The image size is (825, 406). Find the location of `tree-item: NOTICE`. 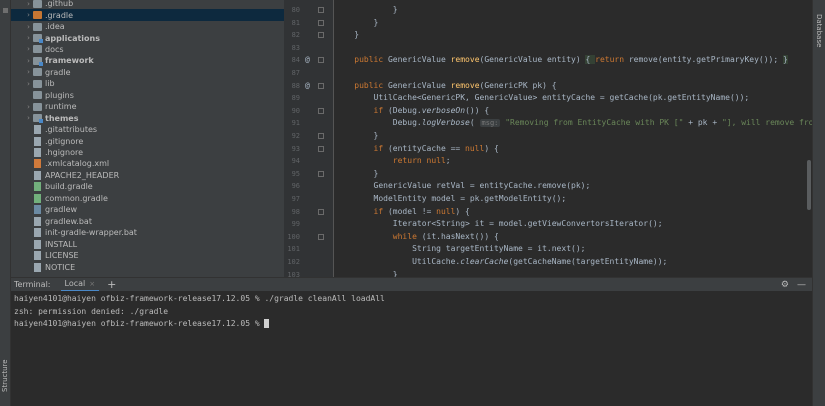

tree-item: NOTICE is located at coordinates (147, 266).